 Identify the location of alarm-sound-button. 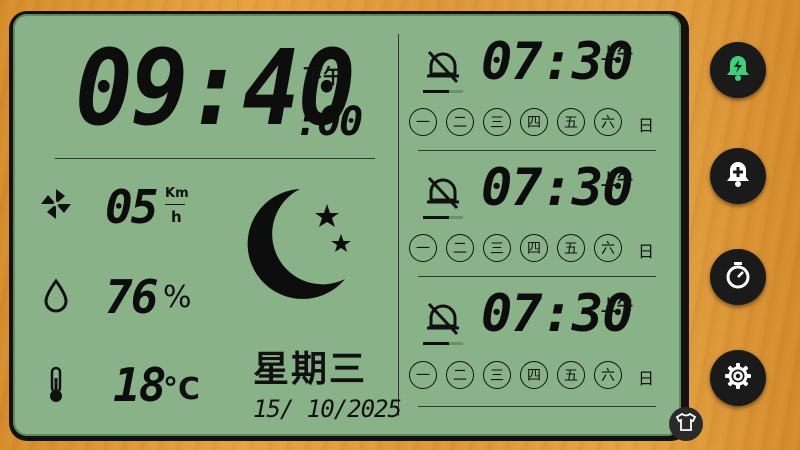
(738, 70).